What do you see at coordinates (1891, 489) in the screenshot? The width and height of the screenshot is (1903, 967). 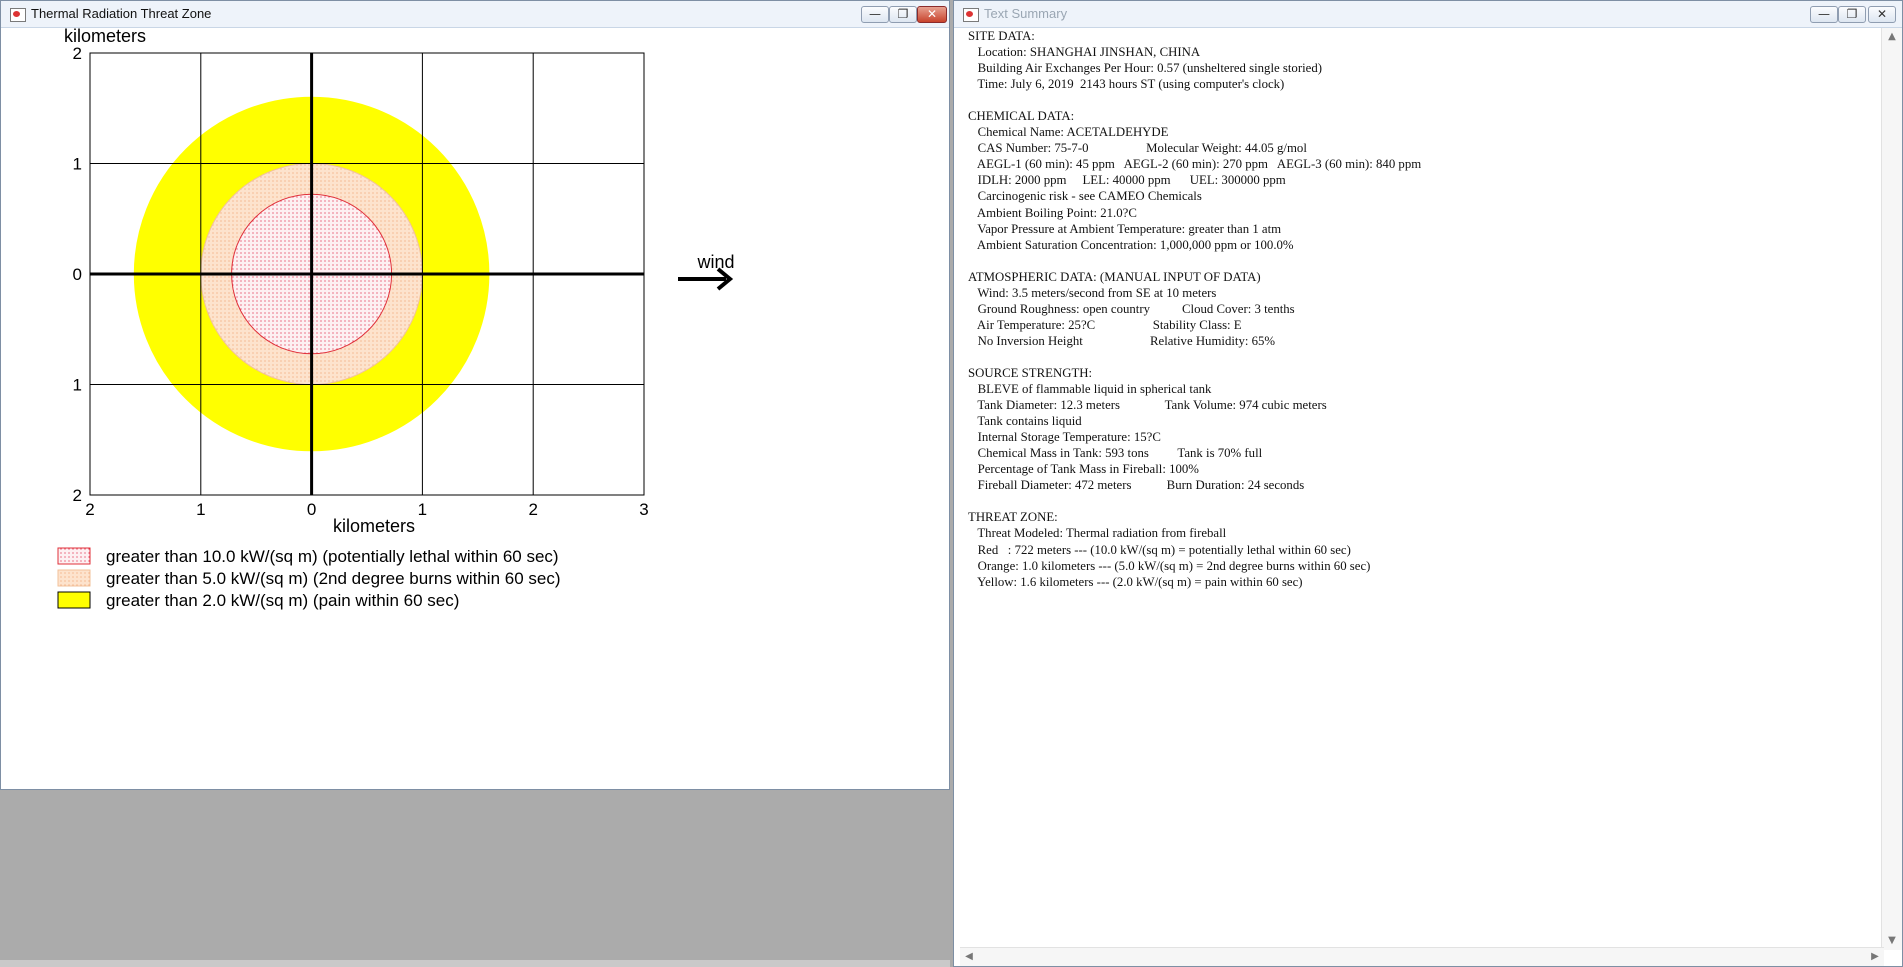 I see `vertical-scrollbar: ▲ ▼` at bounding box center [1891, 489].